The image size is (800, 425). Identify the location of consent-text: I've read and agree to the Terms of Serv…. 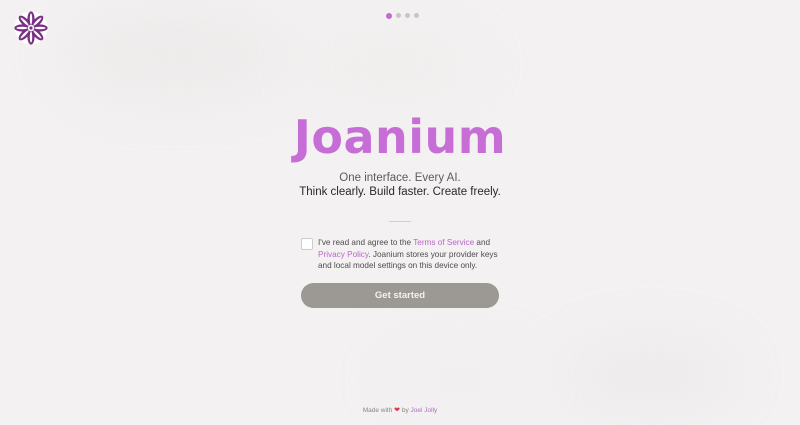
(410, 254).